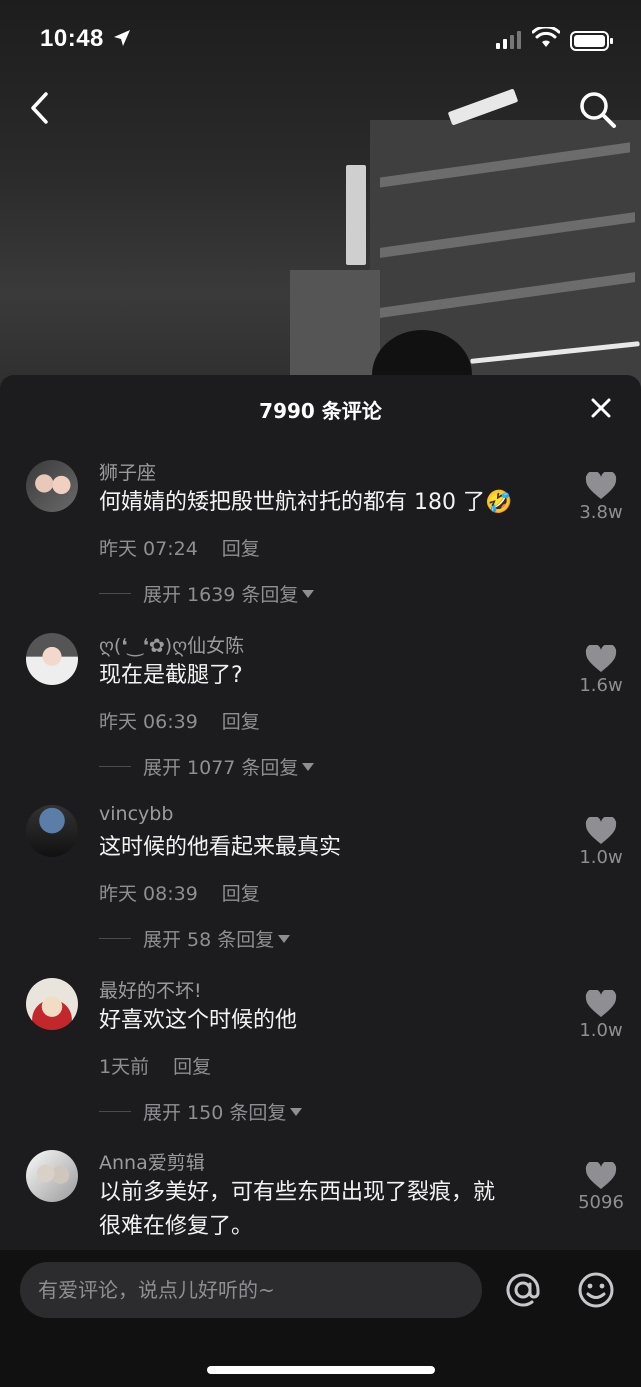 This screenshot has height=1387, width=641. What do you see at coordinates (320, 40) in the screenshot?
I see `status-bar: 10:48` at bounding box center [320, 40].